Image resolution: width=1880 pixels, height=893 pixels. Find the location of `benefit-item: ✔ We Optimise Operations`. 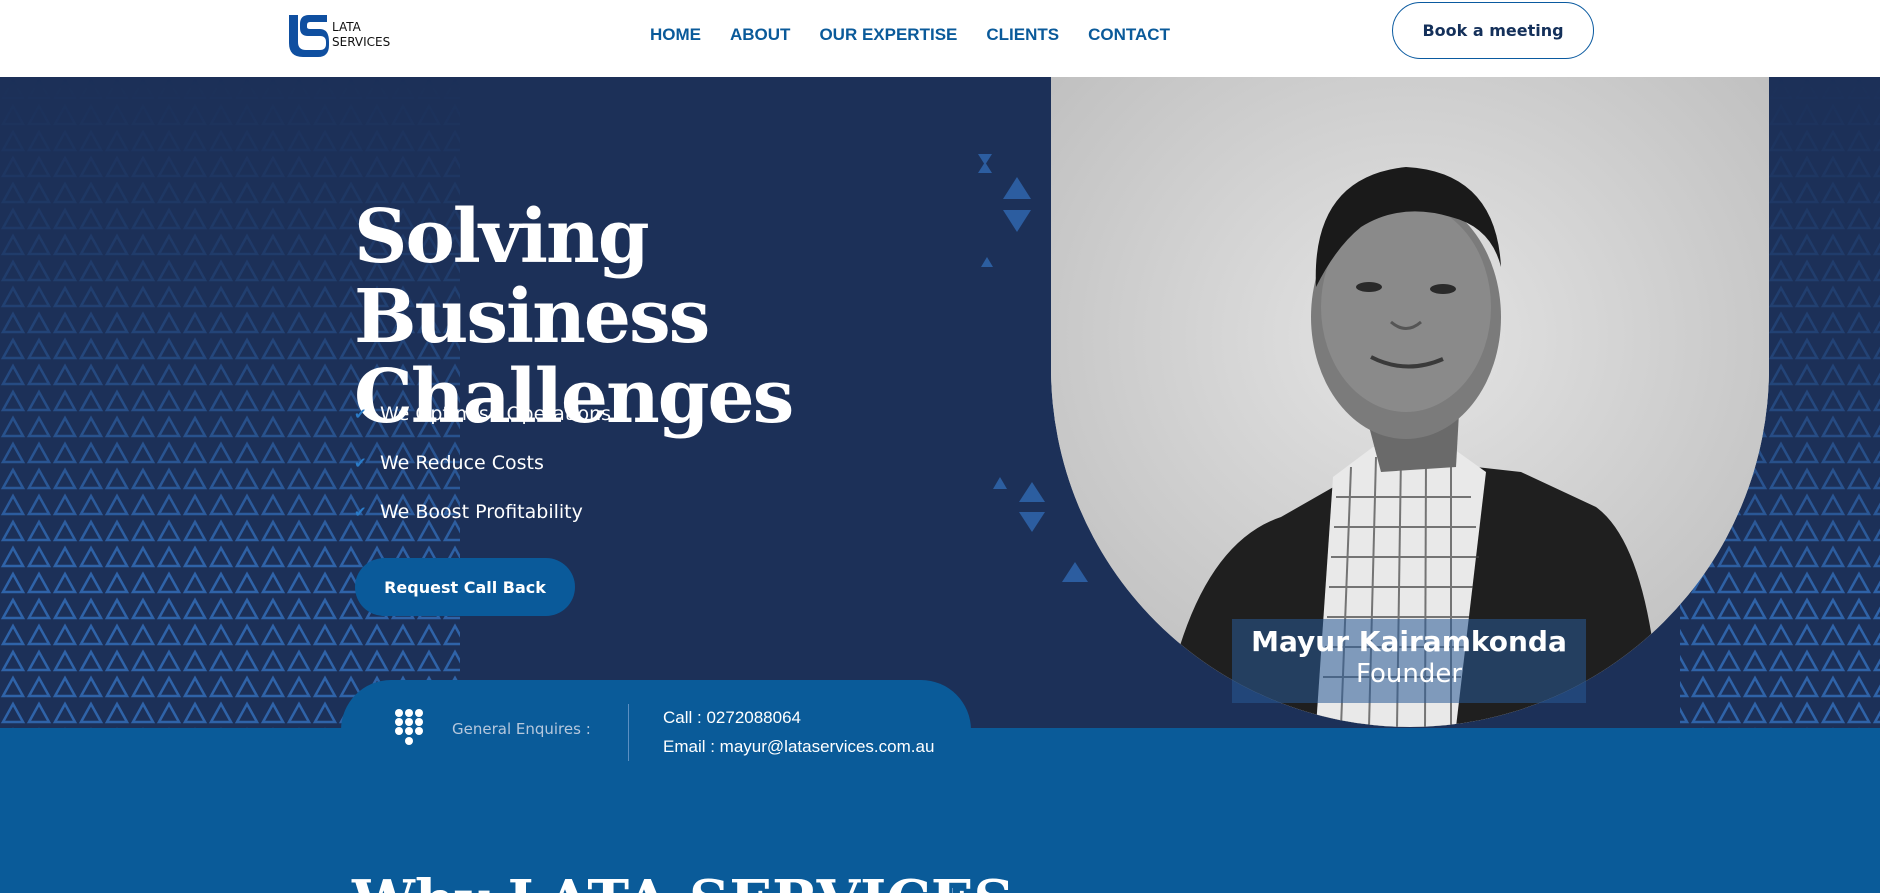

benefit-item: ✔ We Optimise Operations is located at coordinates (482, 413).